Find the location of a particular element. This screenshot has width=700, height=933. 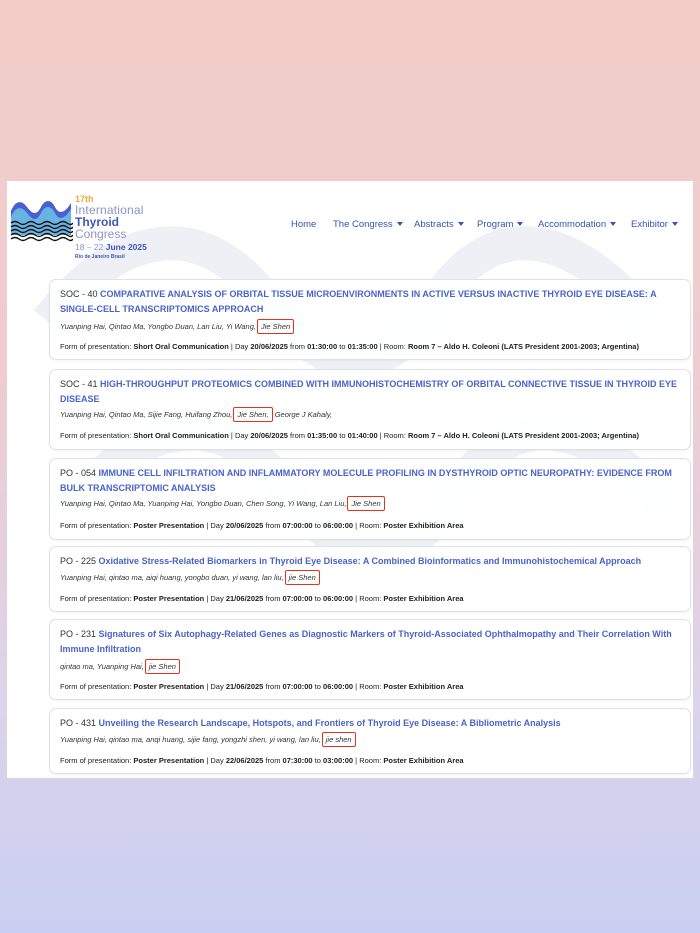

abstract-code: PO - 431 is located at coordinates (78, 723).